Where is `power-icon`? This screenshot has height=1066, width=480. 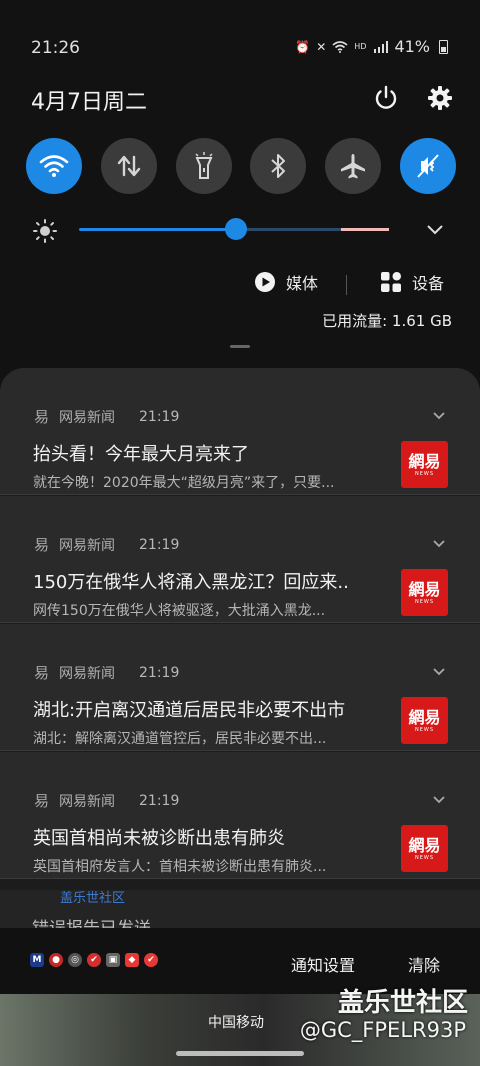
power-icon is located at coordinates (386, 97).